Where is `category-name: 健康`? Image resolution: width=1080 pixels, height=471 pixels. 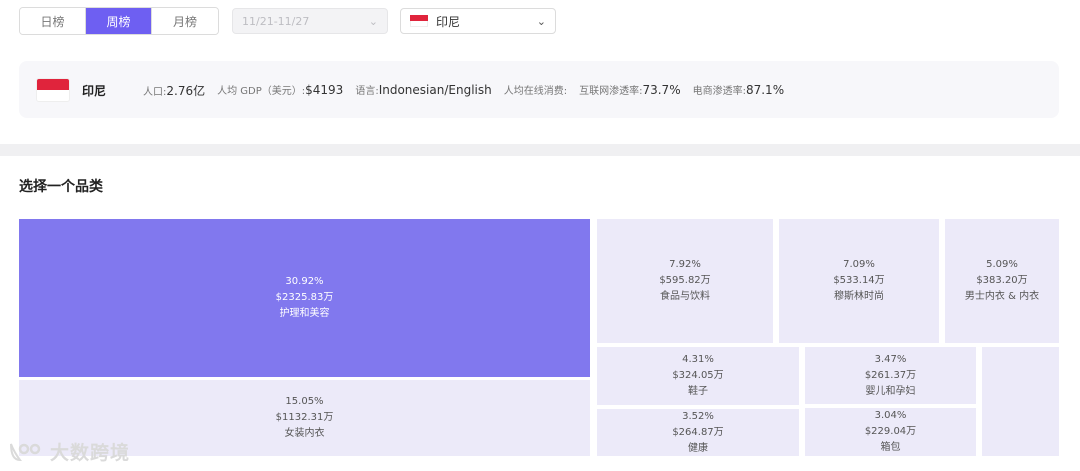
category-name: 健康 is located at coordinates (698, 448).